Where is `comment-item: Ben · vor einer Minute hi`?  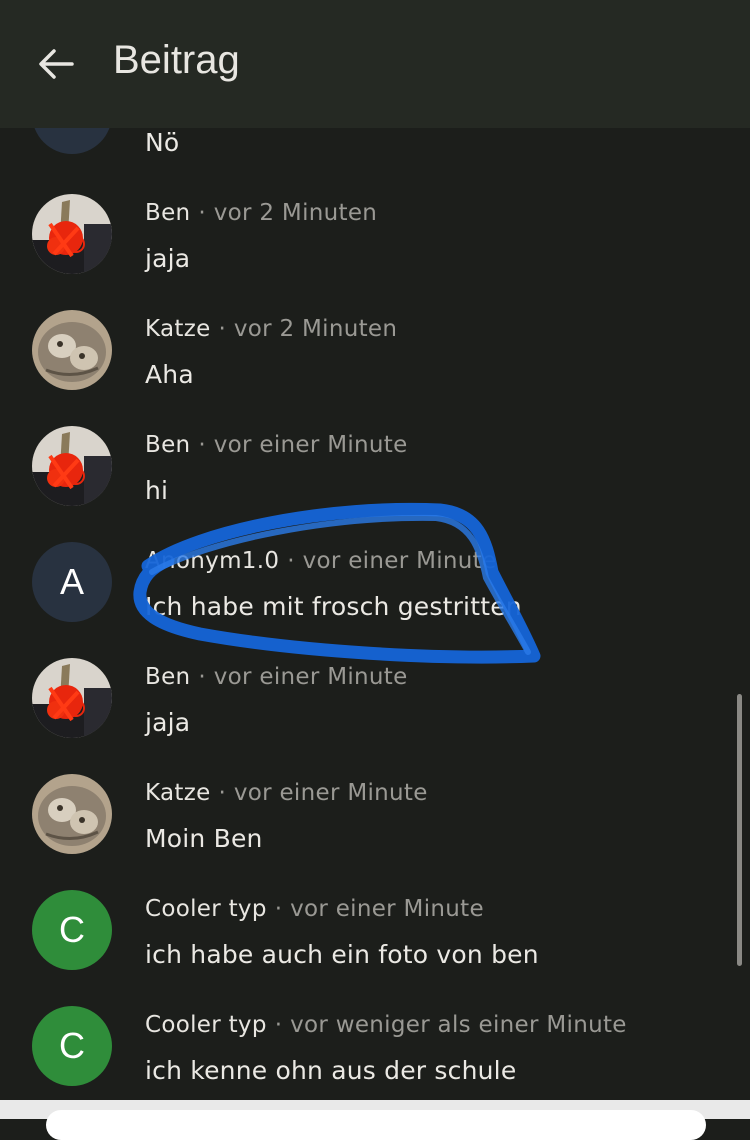 comment-item: Ben · vor einer Minute hi is located at coordinates (375, 484).